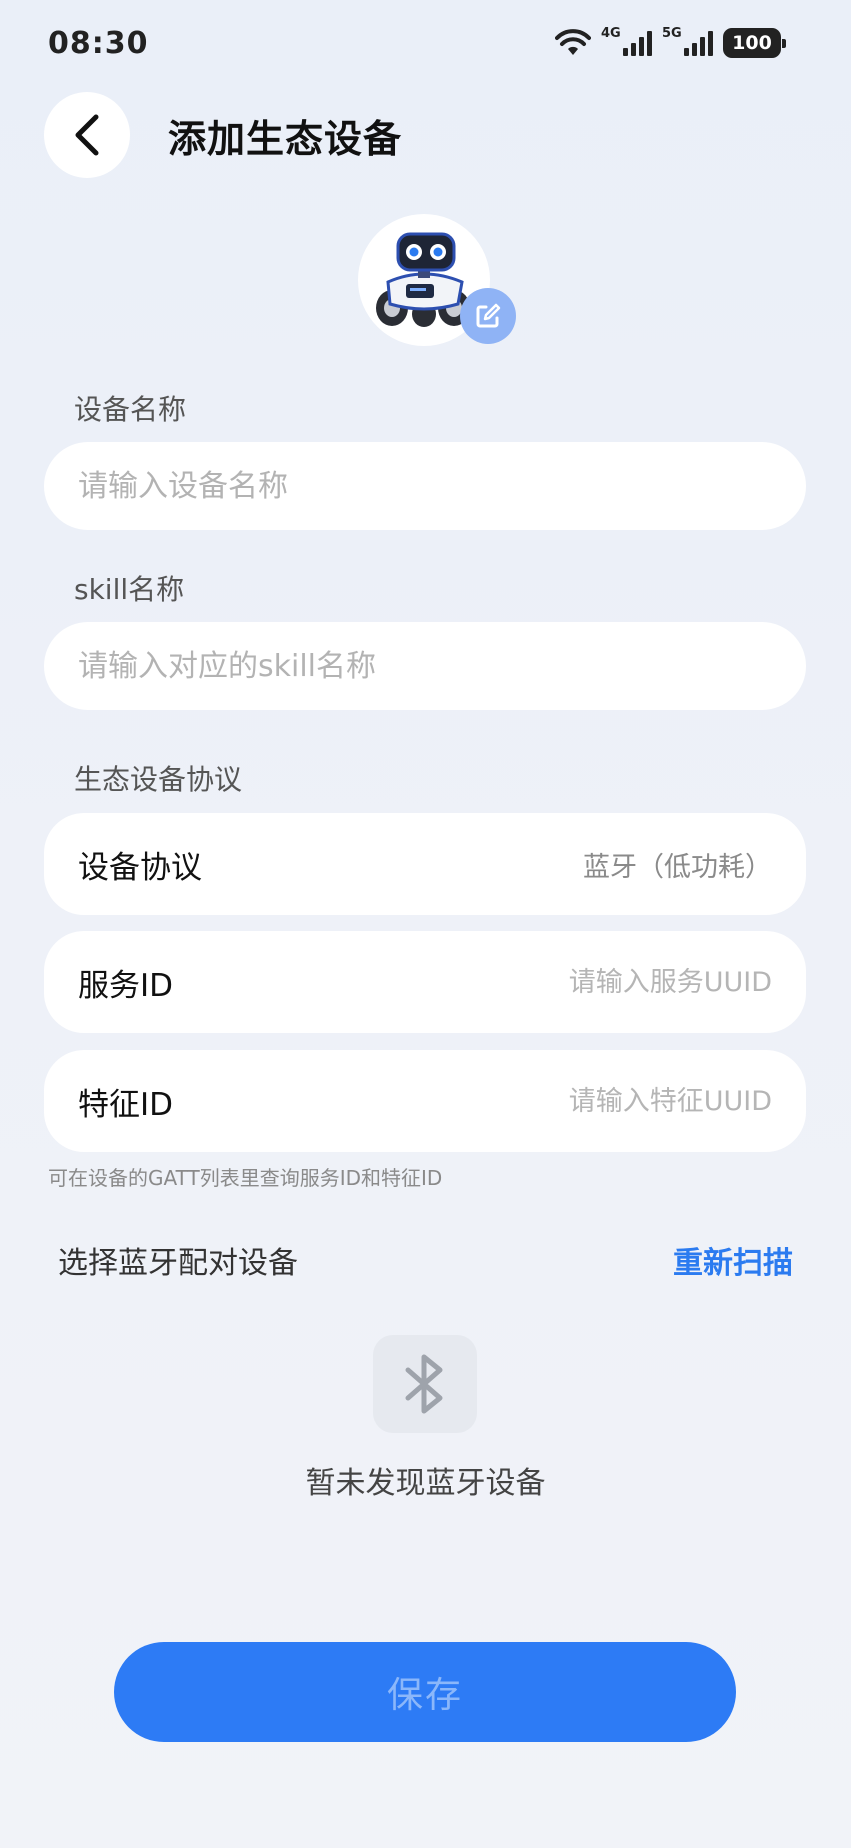 Image resolution: width=851 pixels, height=1848 pixels. Describe the element at coordinates (425, 1483) in the screenshot. I see `bluetooth-empty-text: 暂未发现蓝牙设备` at that location.